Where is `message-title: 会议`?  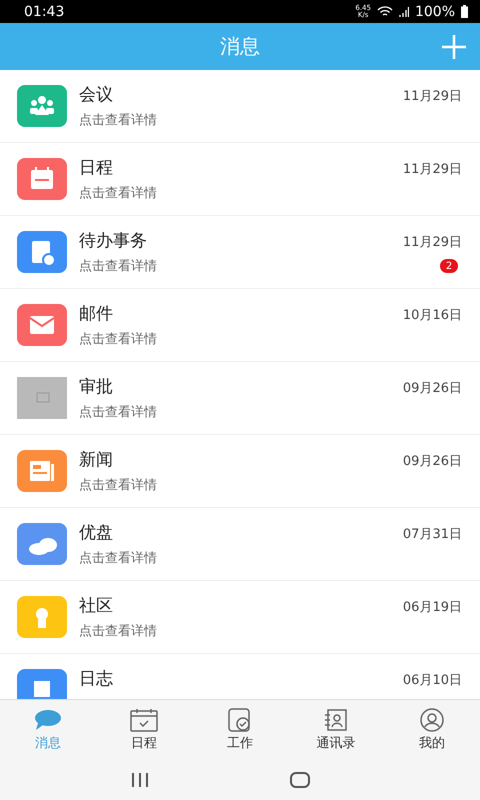
message-title: 会议 is located at coordinates (96, 95).